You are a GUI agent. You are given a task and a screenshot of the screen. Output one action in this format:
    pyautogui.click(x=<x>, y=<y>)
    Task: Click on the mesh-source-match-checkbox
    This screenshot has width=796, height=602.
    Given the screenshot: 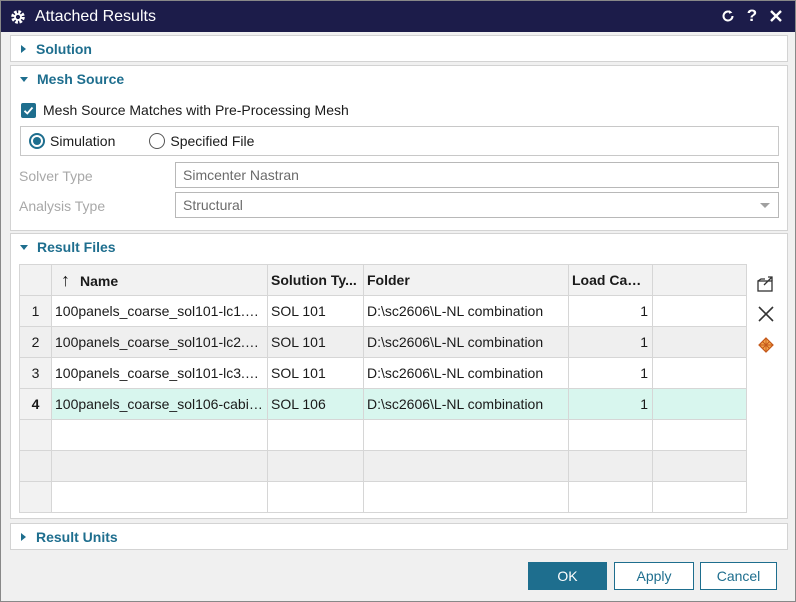 What is the action you would take?
    pyautogui.click(x=28, y=110)
    